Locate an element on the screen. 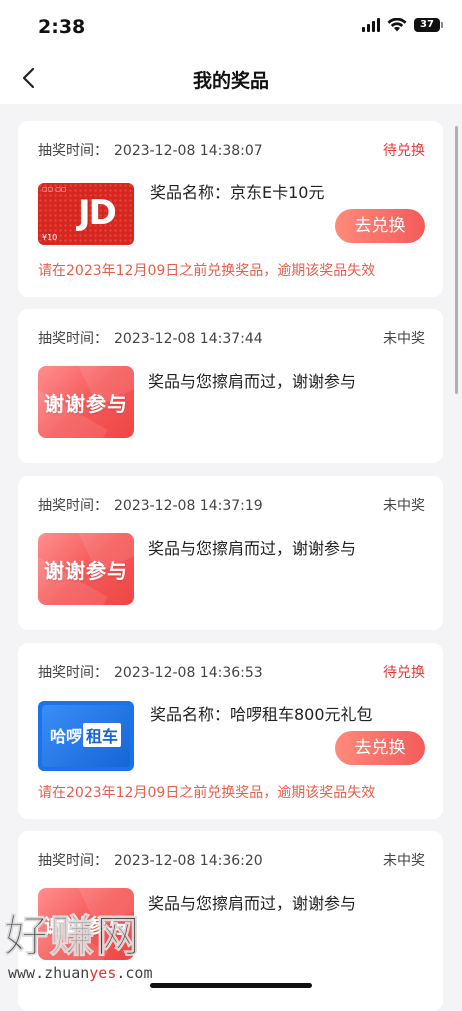 The height and width of the screenshot is (1011, 462). nav-bar: 我的奖品 is located at coordinates (231, 78).